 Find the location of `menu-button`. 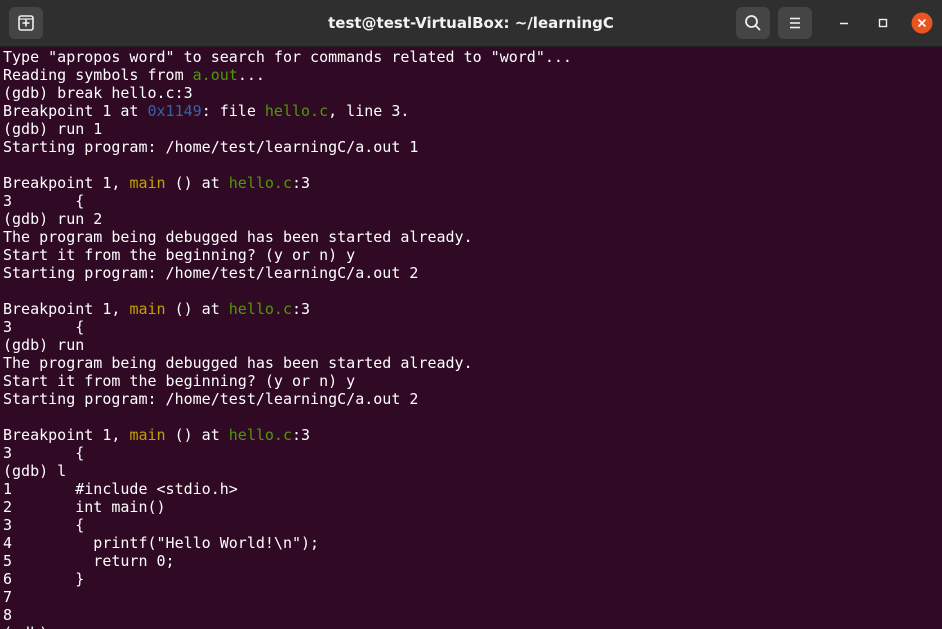

menu-button is located at coordinates (795, 23).